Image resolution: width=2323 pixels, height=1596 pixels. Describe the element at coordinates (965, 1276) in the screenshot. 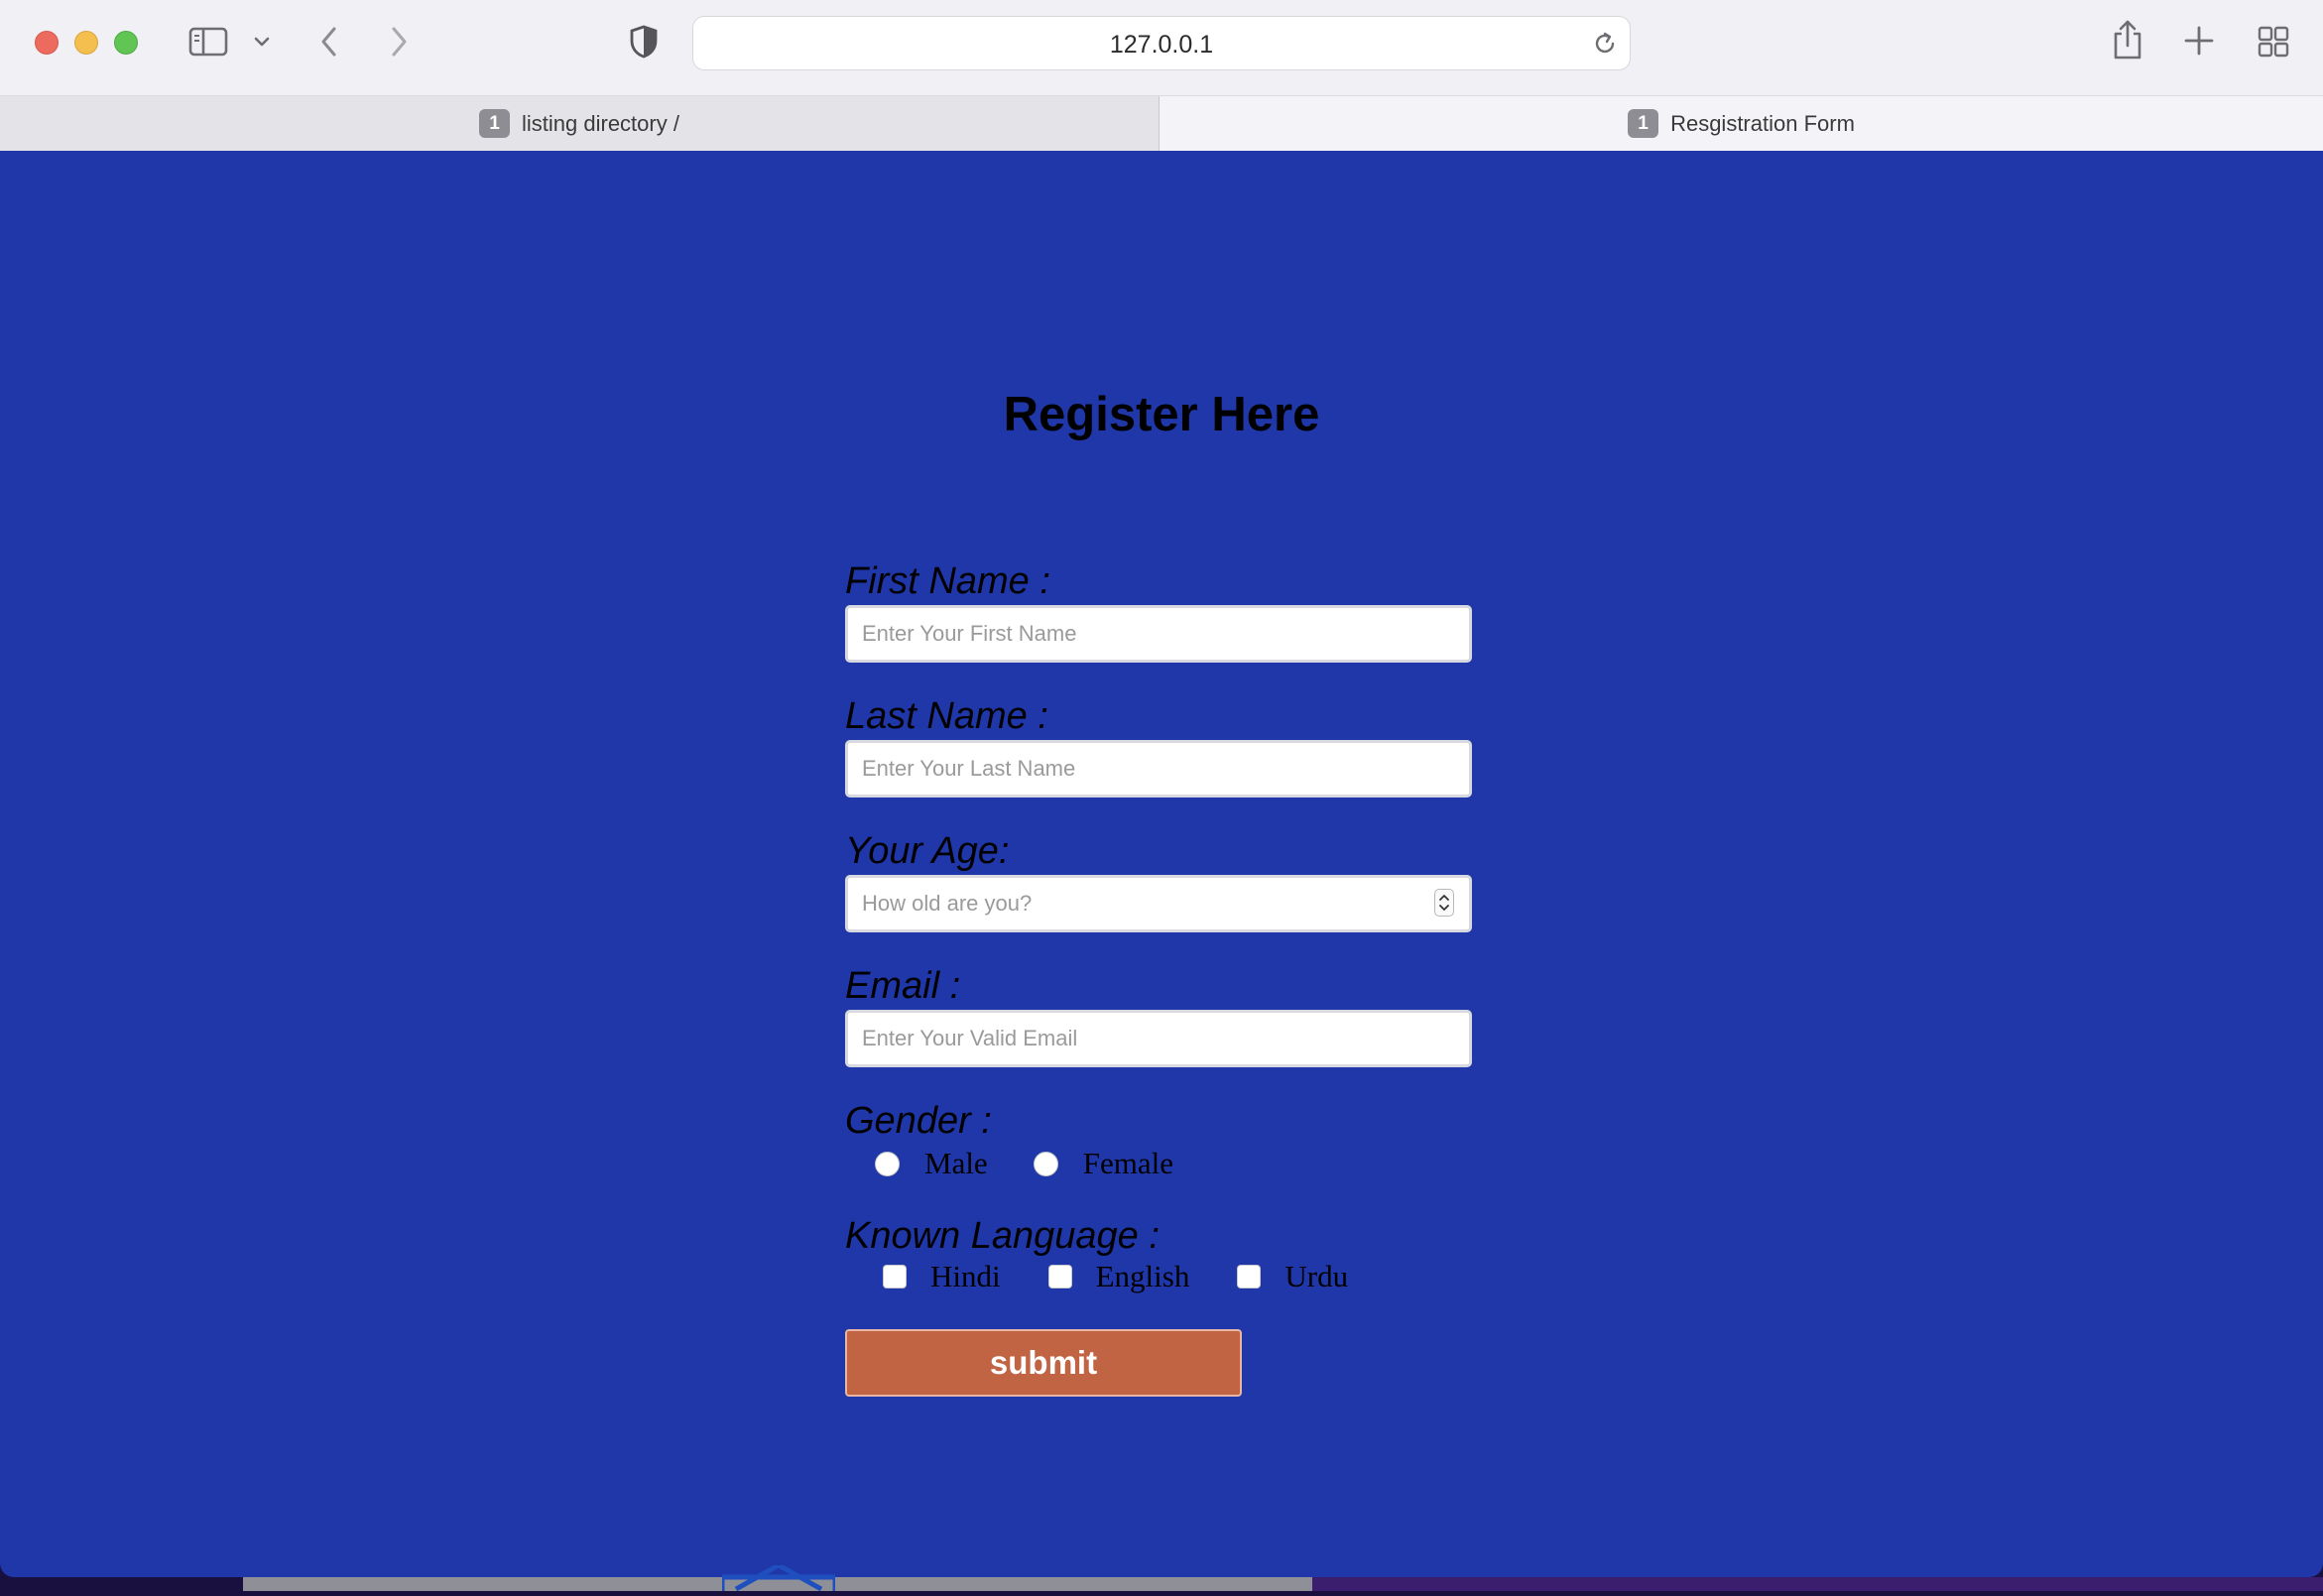

I see `hindi-label: Hindi` at that location.